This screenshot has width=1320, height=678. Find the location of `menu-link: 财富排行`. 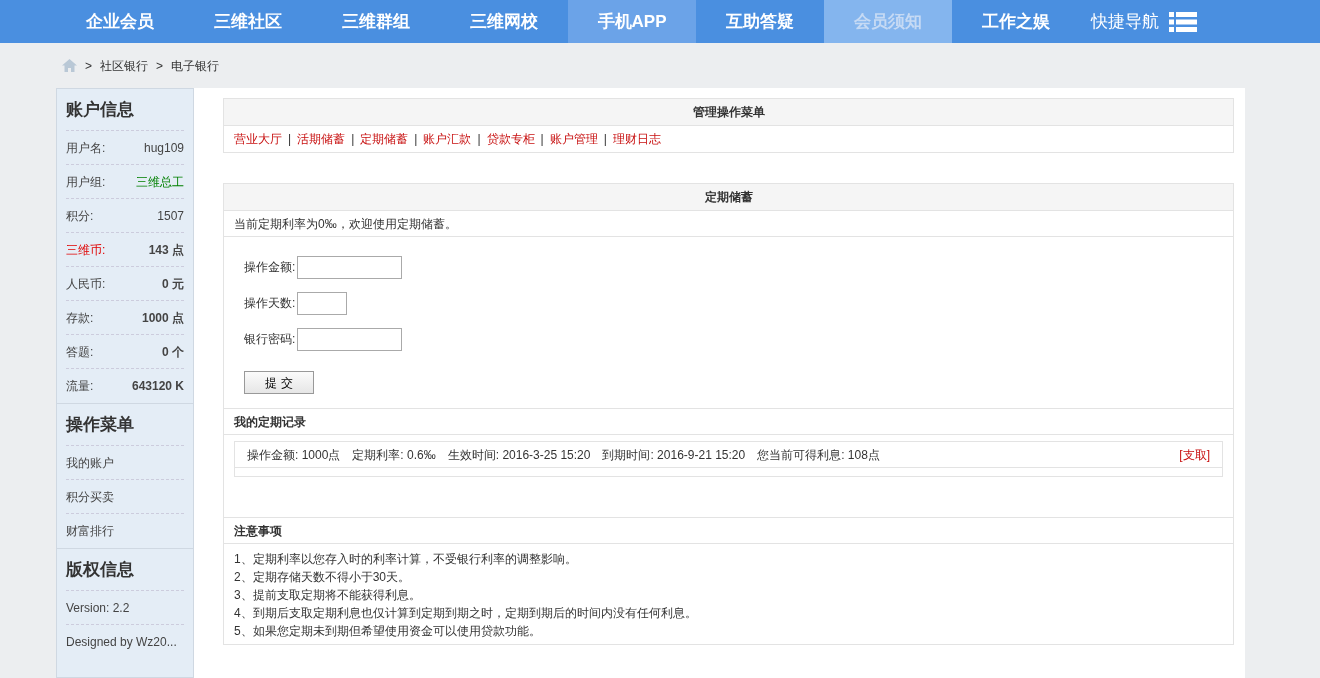

menu-link: 财富排行 is located at coordinates (90, 531).